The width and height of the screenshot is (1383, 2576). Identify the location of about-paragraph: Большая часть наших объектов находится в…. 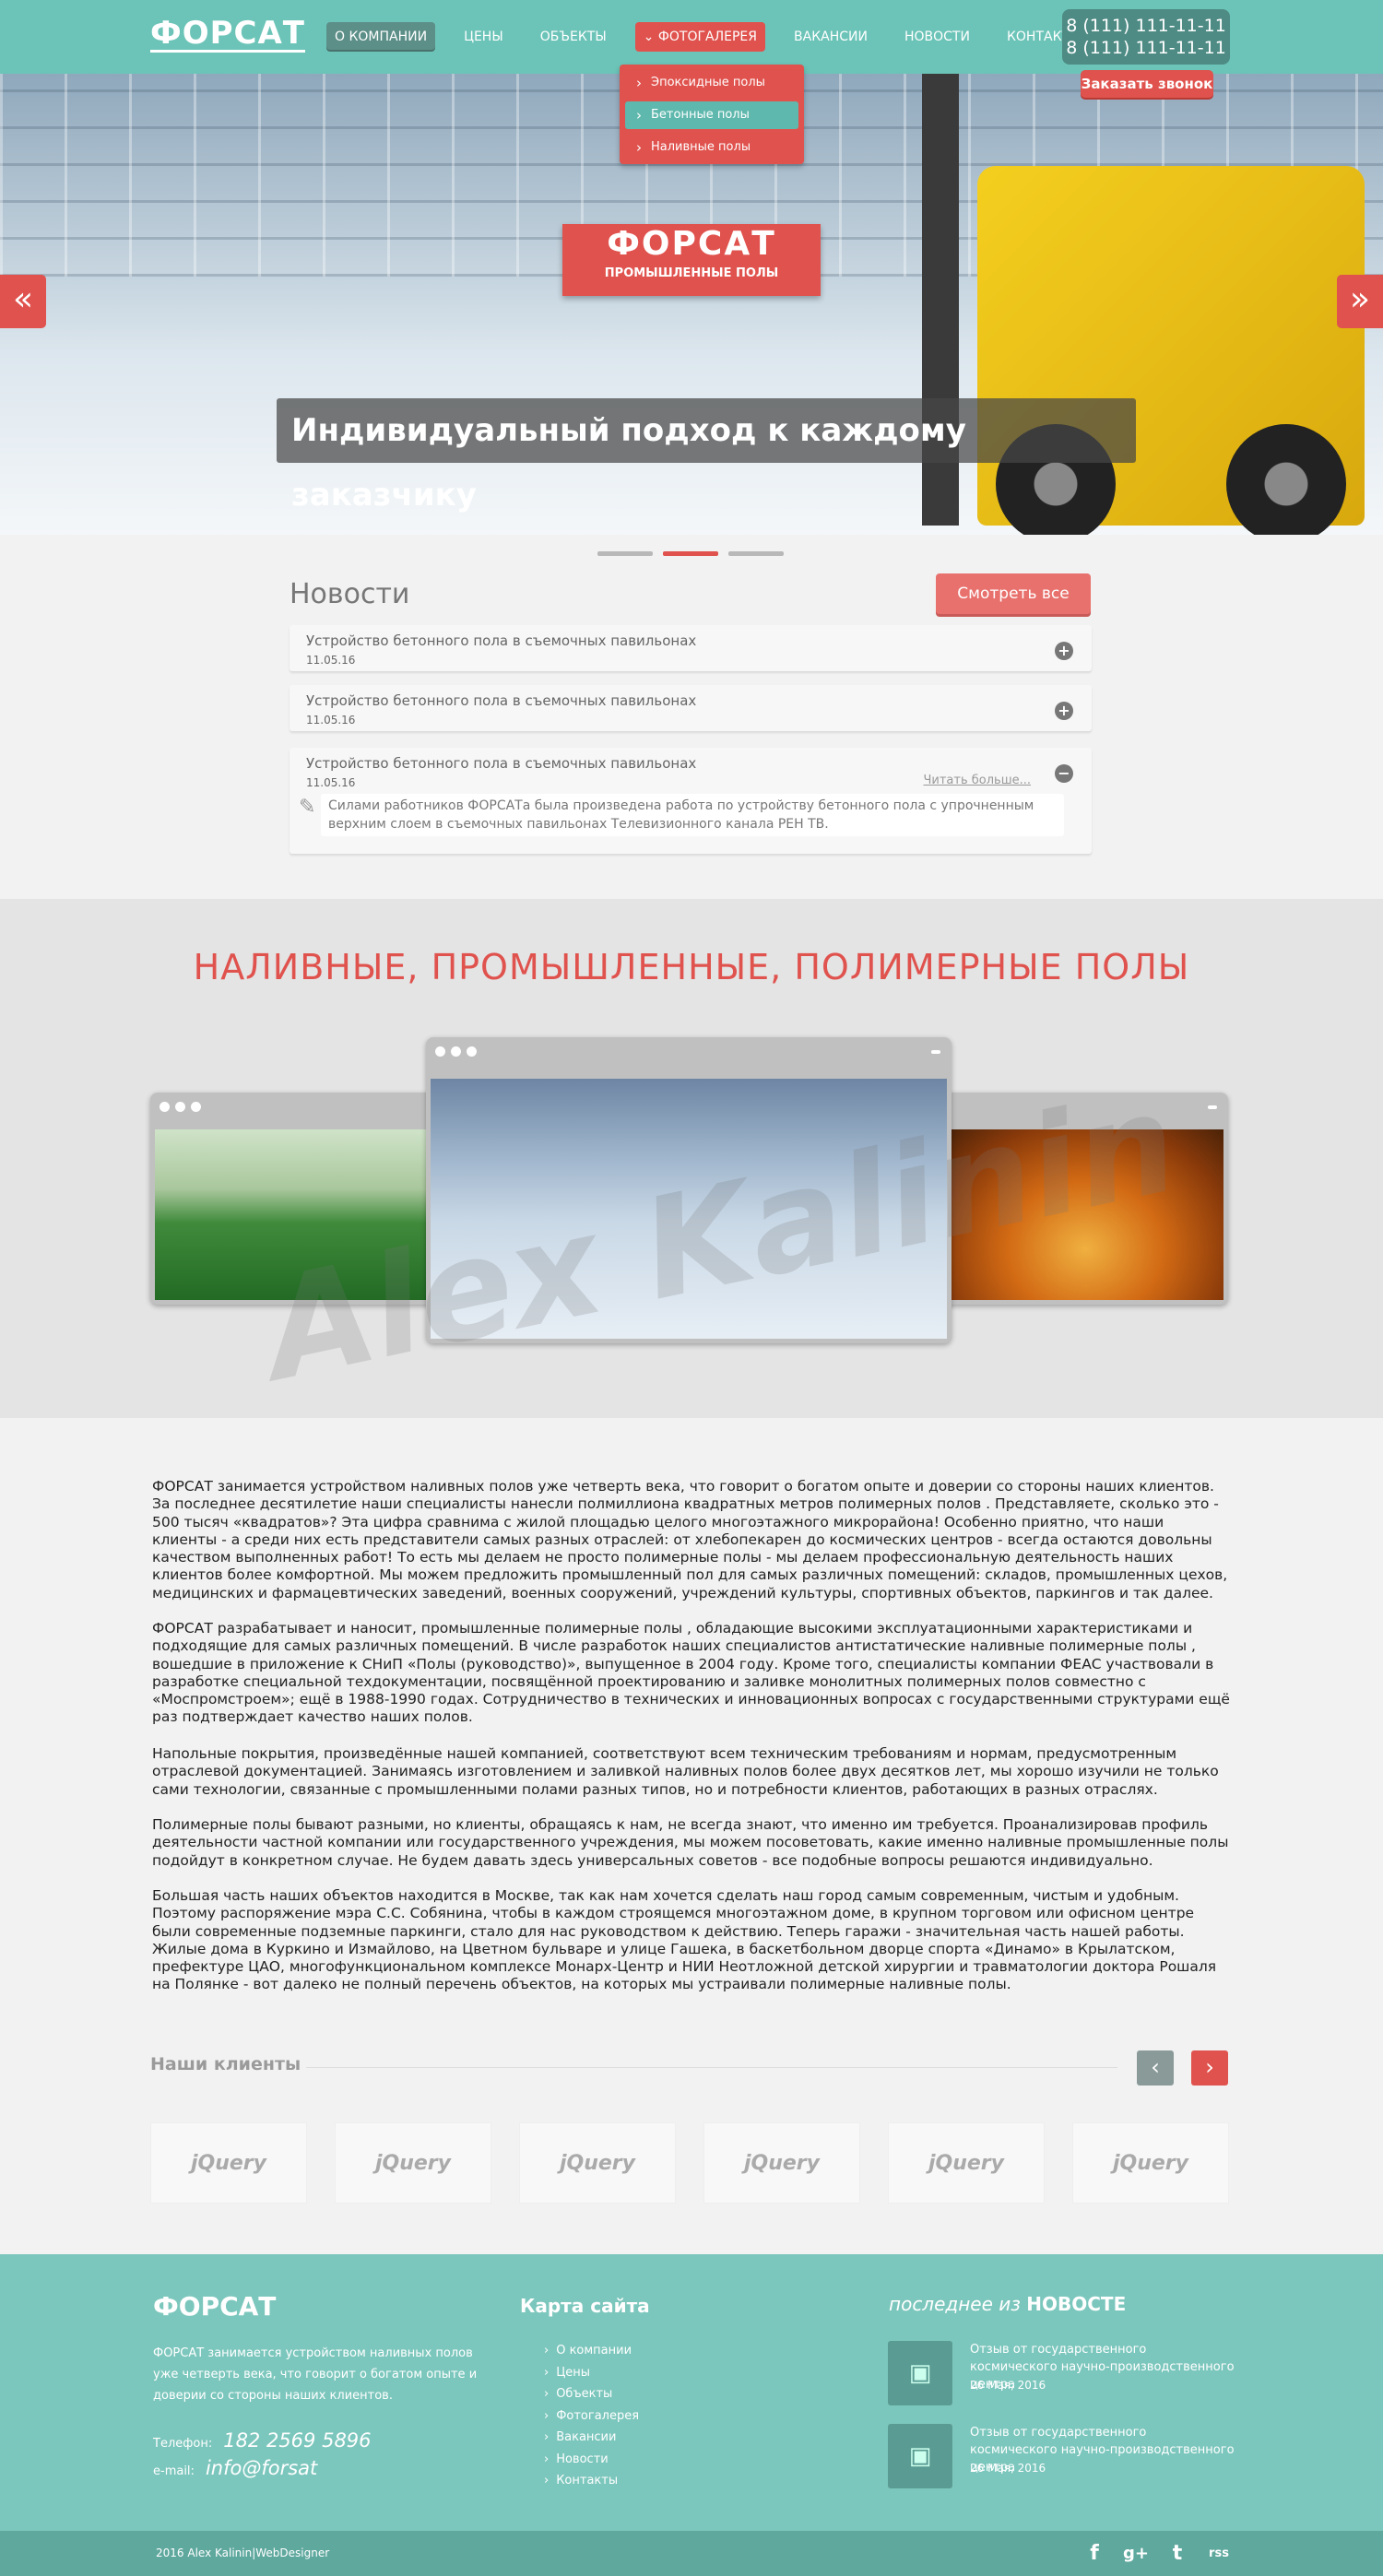
(684, 1940).